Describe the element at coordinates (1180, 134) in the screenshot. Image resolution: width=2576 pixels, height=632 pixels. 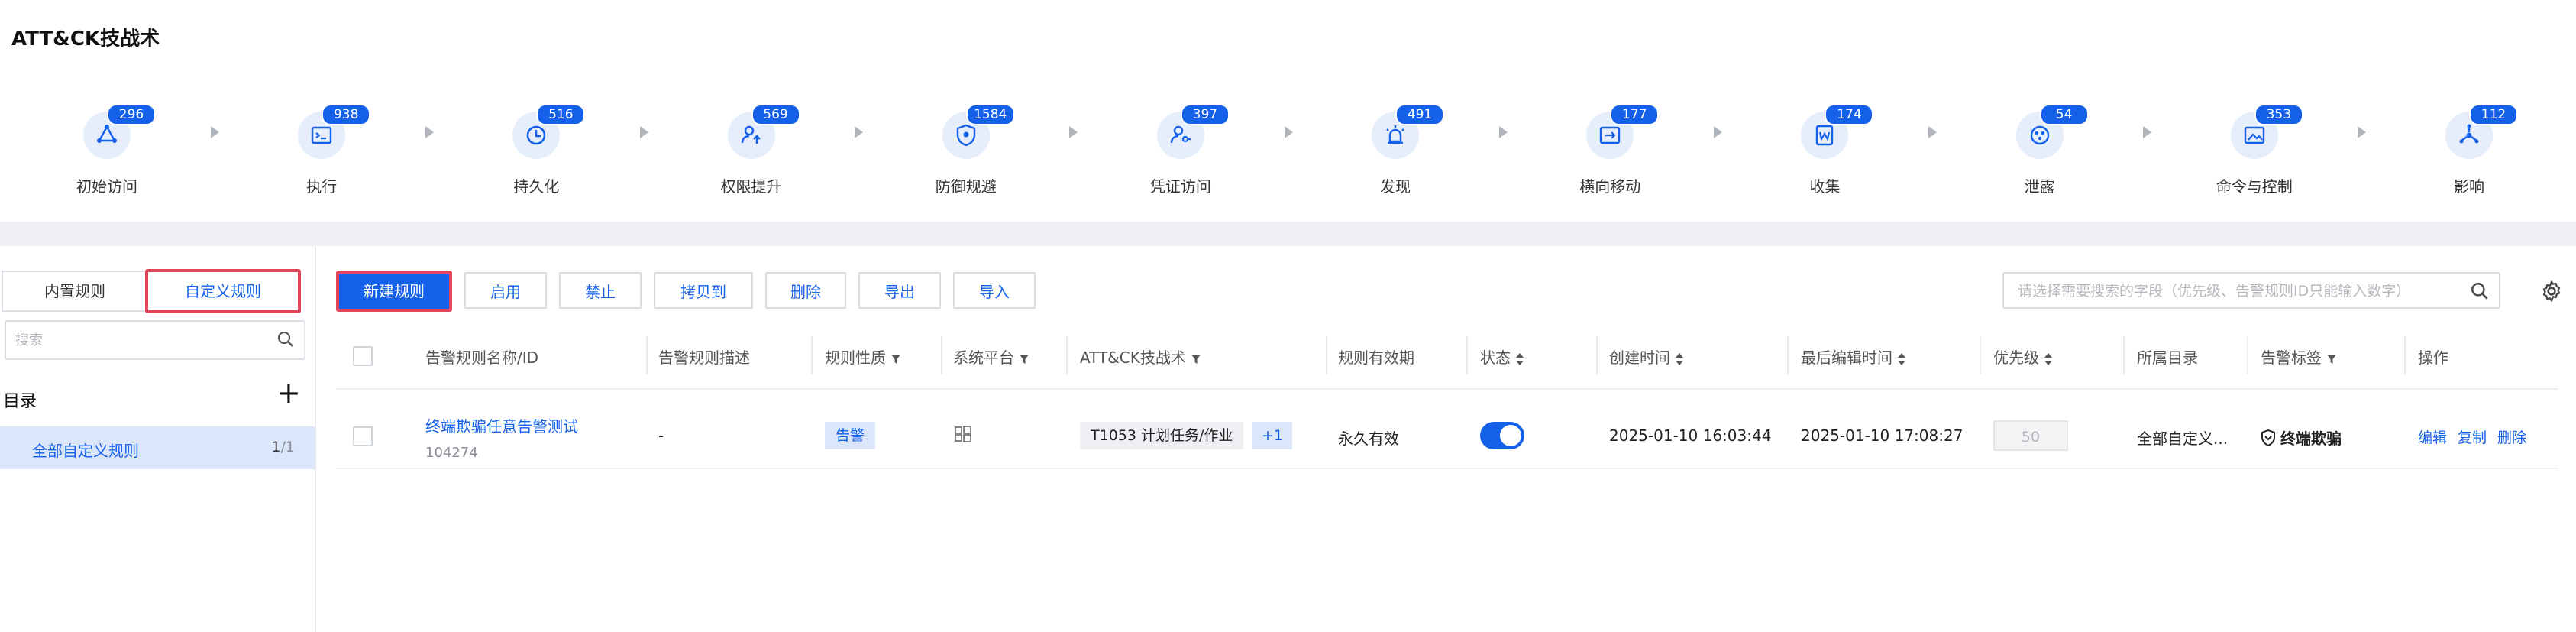
I see `user-key-icon` at that location.